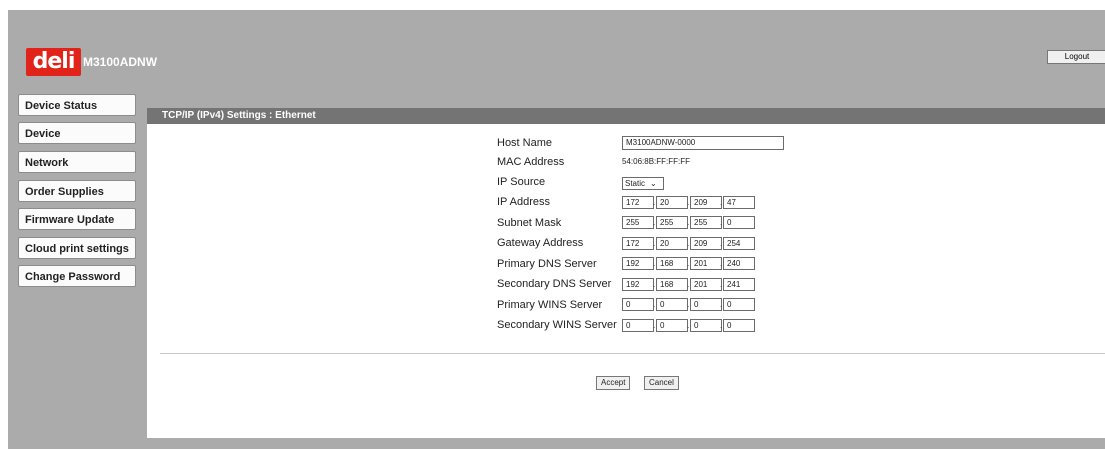  Describe the element at coordinates (661, 383) in the screenshot. I see `cancel-button: Cancel` at that location.